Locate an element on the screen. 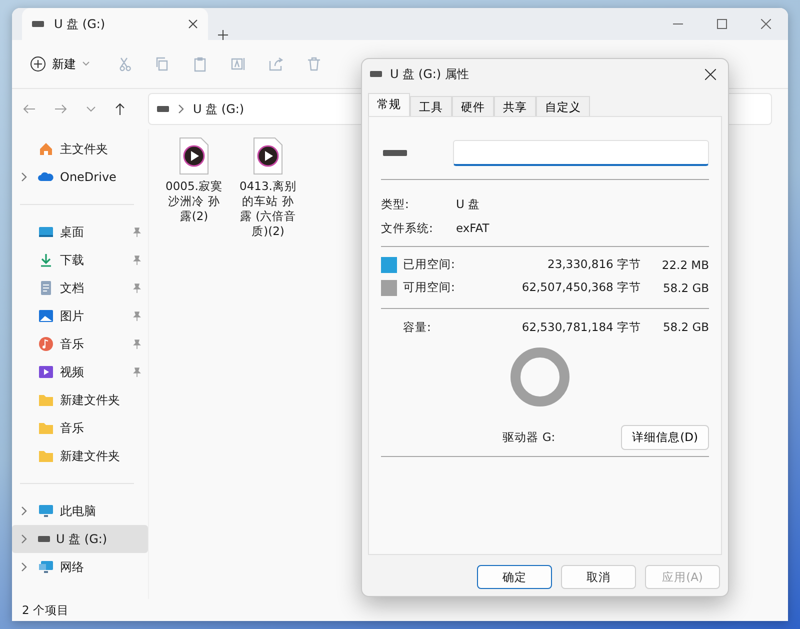  paste-icon is located at coordinates (200, 64).